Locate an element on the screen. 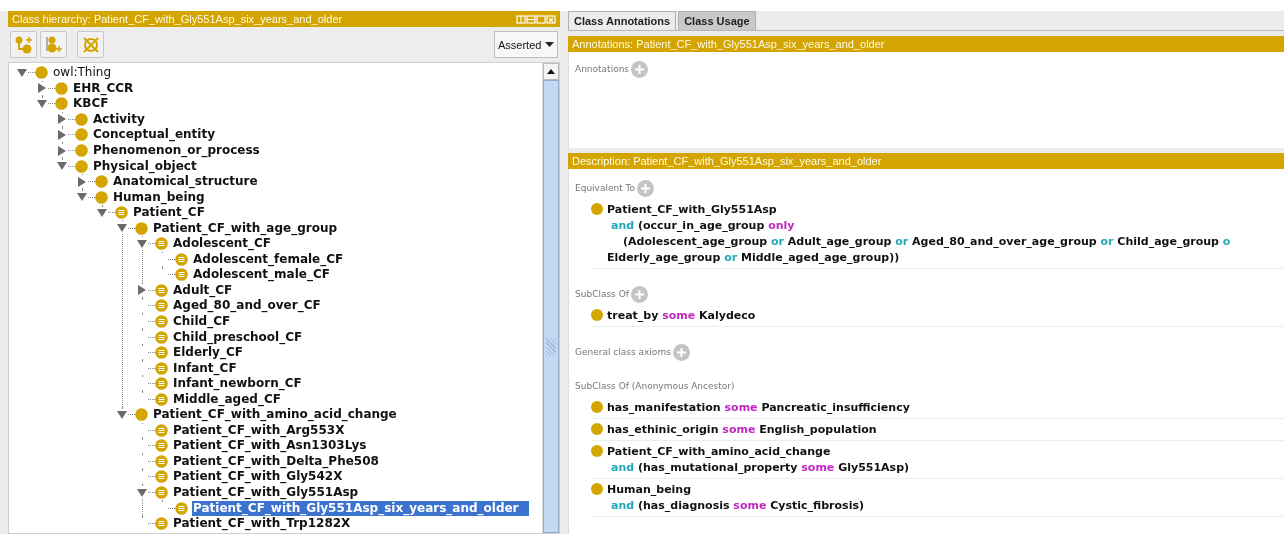 The width and height of the screenshot is (1284, 534). tree-item: Patient_CF_with_Gly542X is located at coordinates (262, 477).